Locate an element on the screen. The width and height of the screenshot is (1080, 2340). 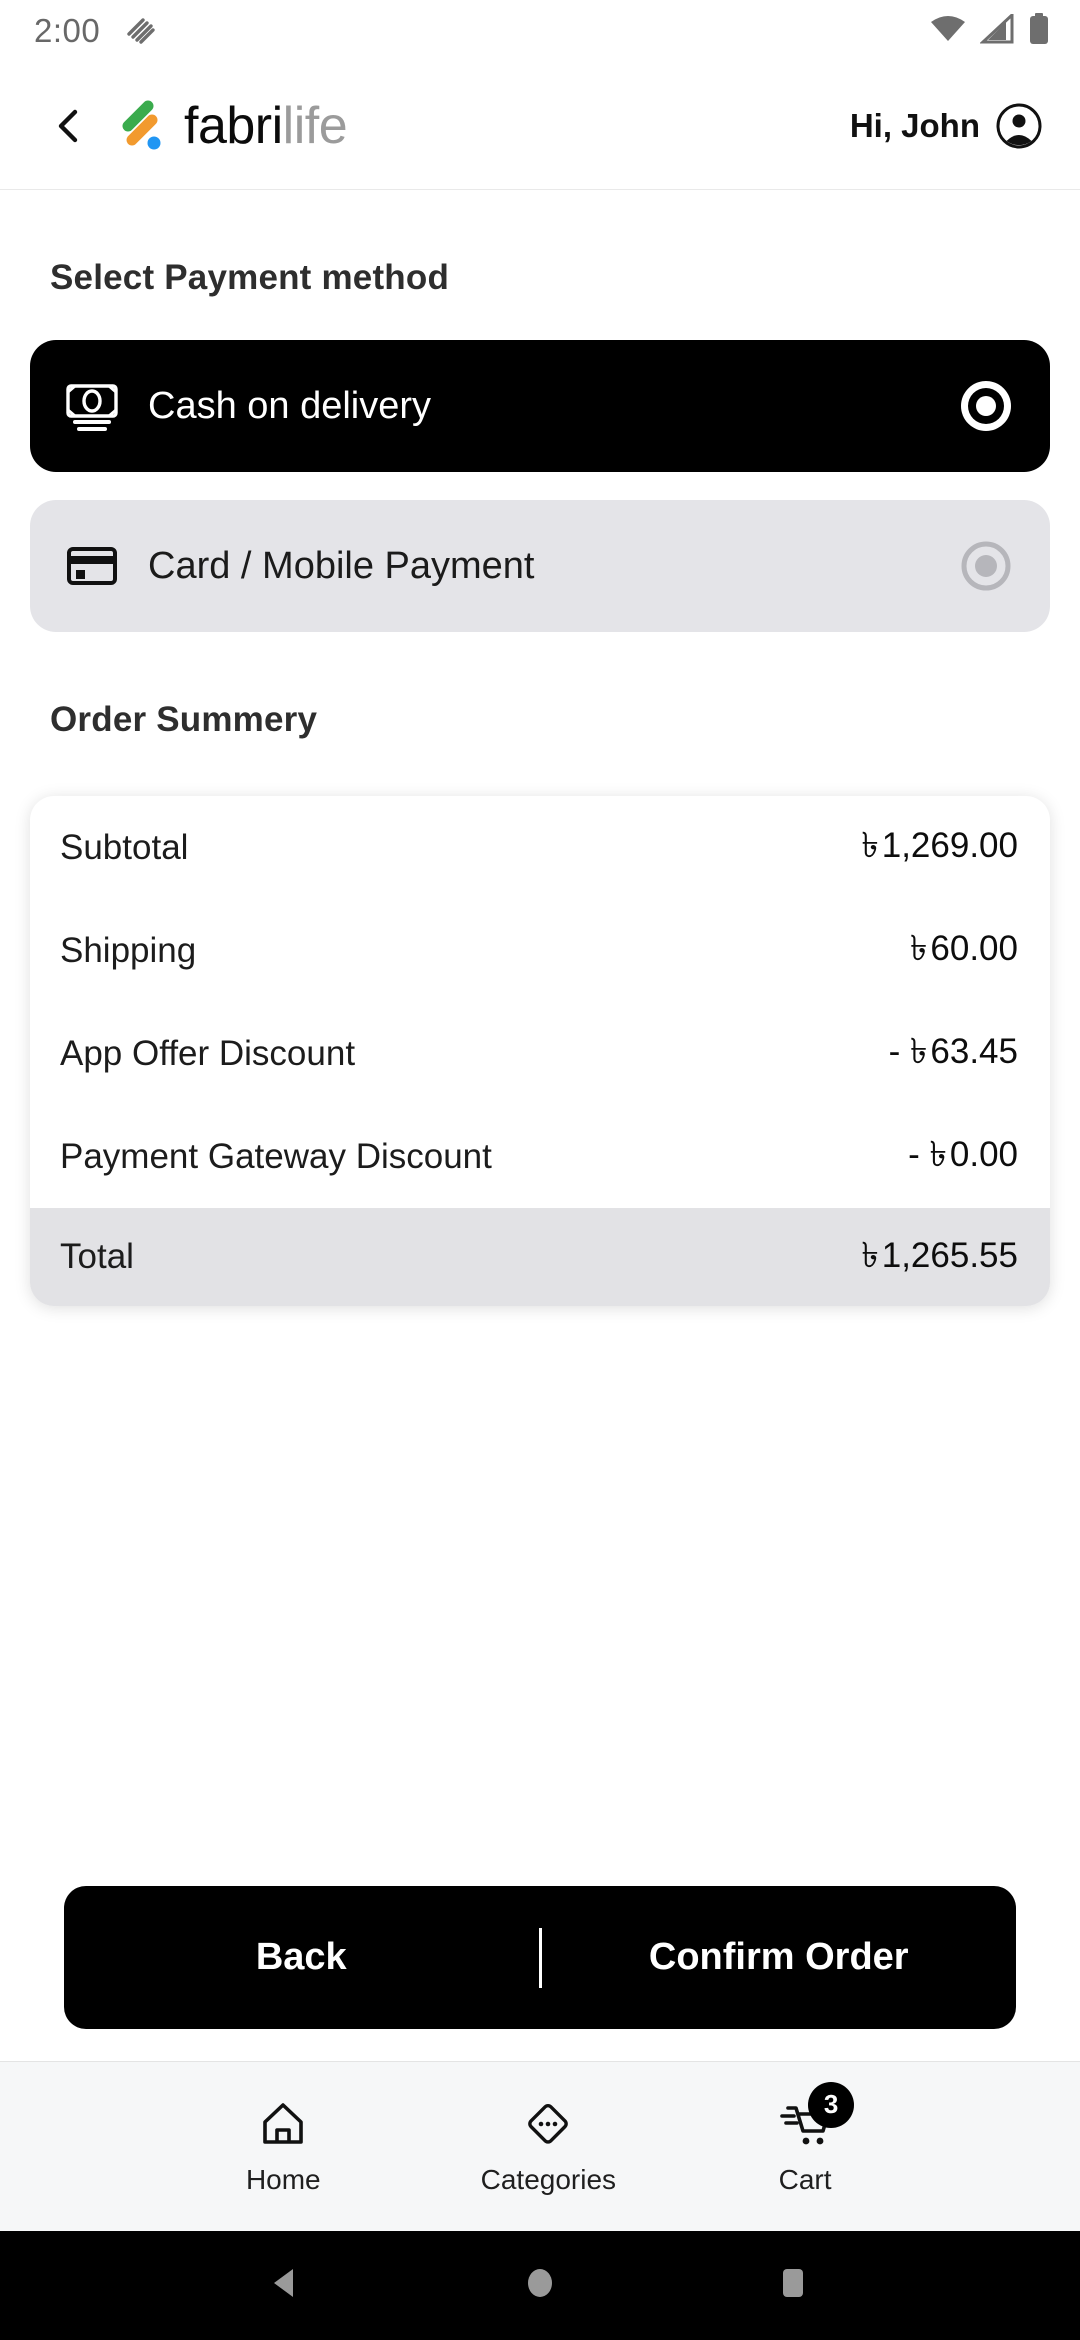
back-chevron-icon is located at coordinates (70, 126).